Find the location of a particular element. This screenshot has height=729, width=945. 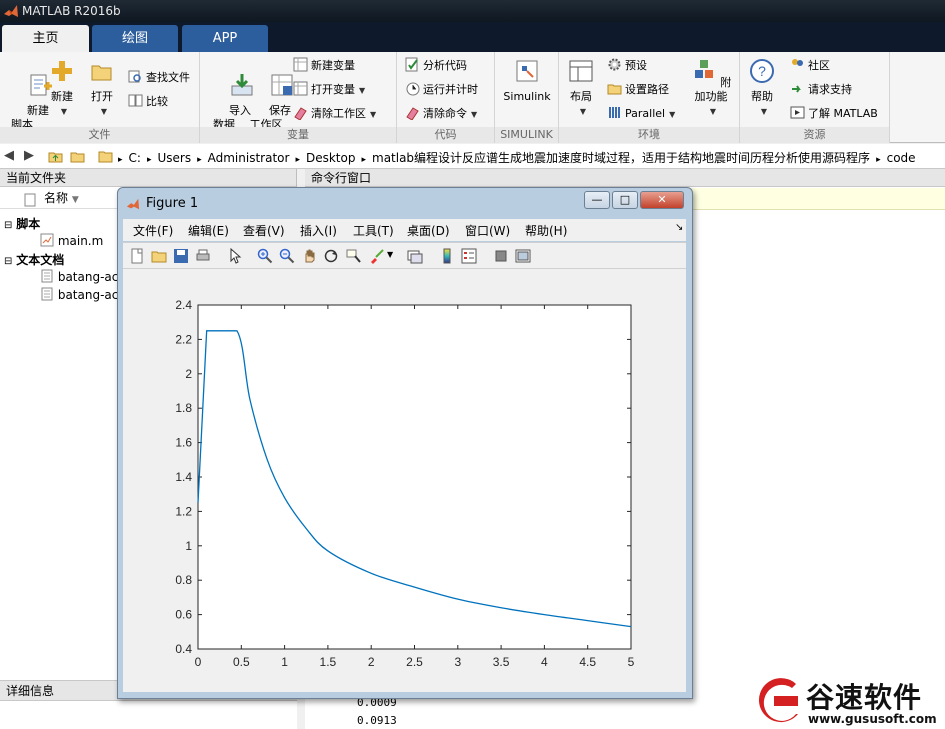

y-tick-label: 2 is located at coordinates (188, 374).